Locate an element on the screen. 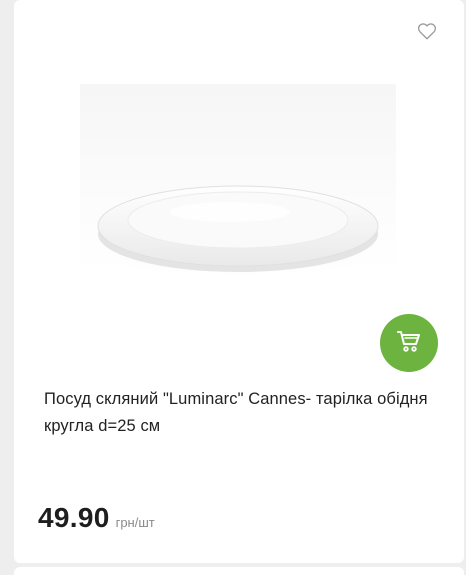  shopping-cart-icon is located at coordinates (409, 343).